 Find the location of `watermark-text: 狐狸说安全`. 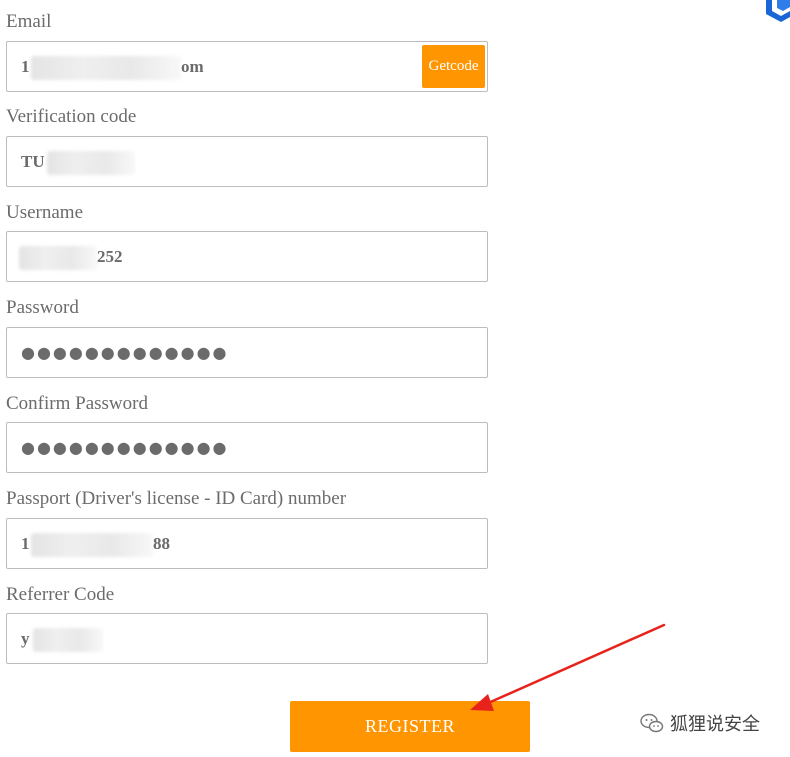

watermark-text: 狐狸说安全 is located at coordinates (715, 724).